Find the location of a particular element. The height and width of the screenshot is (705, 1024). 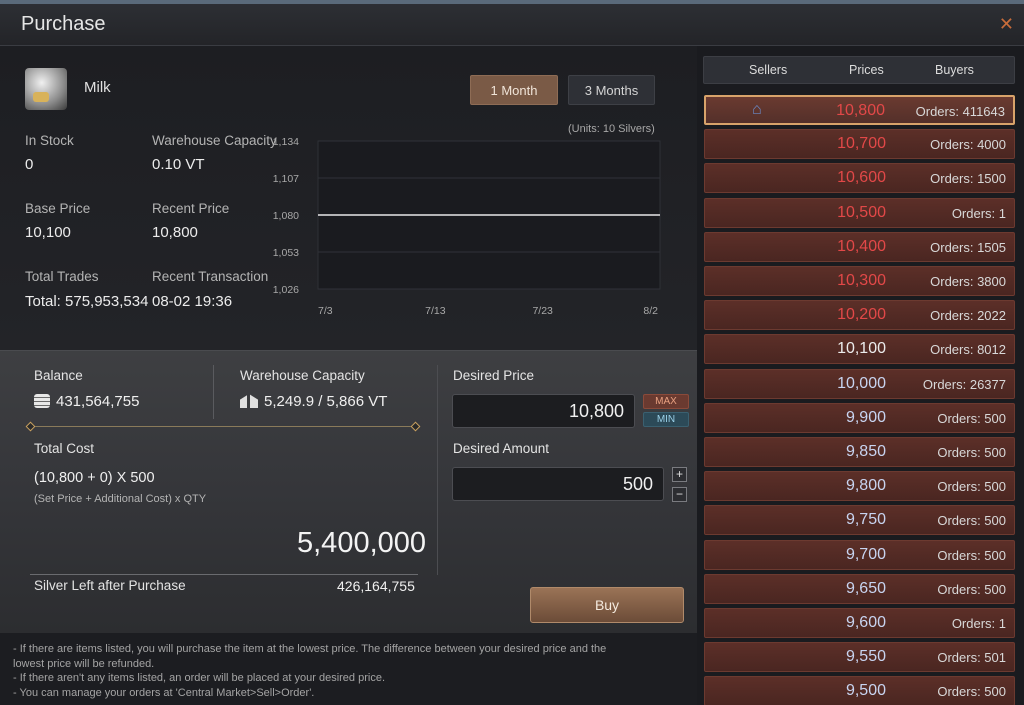

order-count: Orders: 411643 is located at coordinates (960, 111).